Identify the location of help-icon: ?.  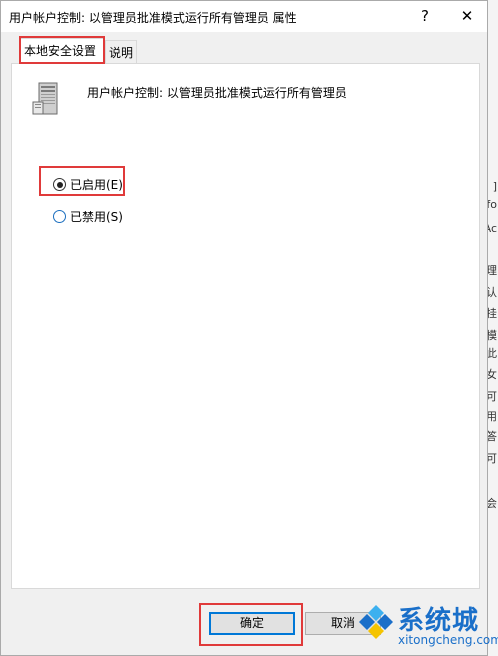
(425, 16).